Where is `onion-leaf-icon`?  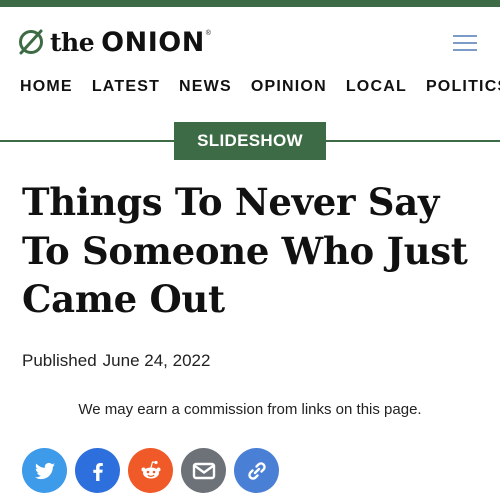 onion-leaf-icon is located at coordinates (31, 42).